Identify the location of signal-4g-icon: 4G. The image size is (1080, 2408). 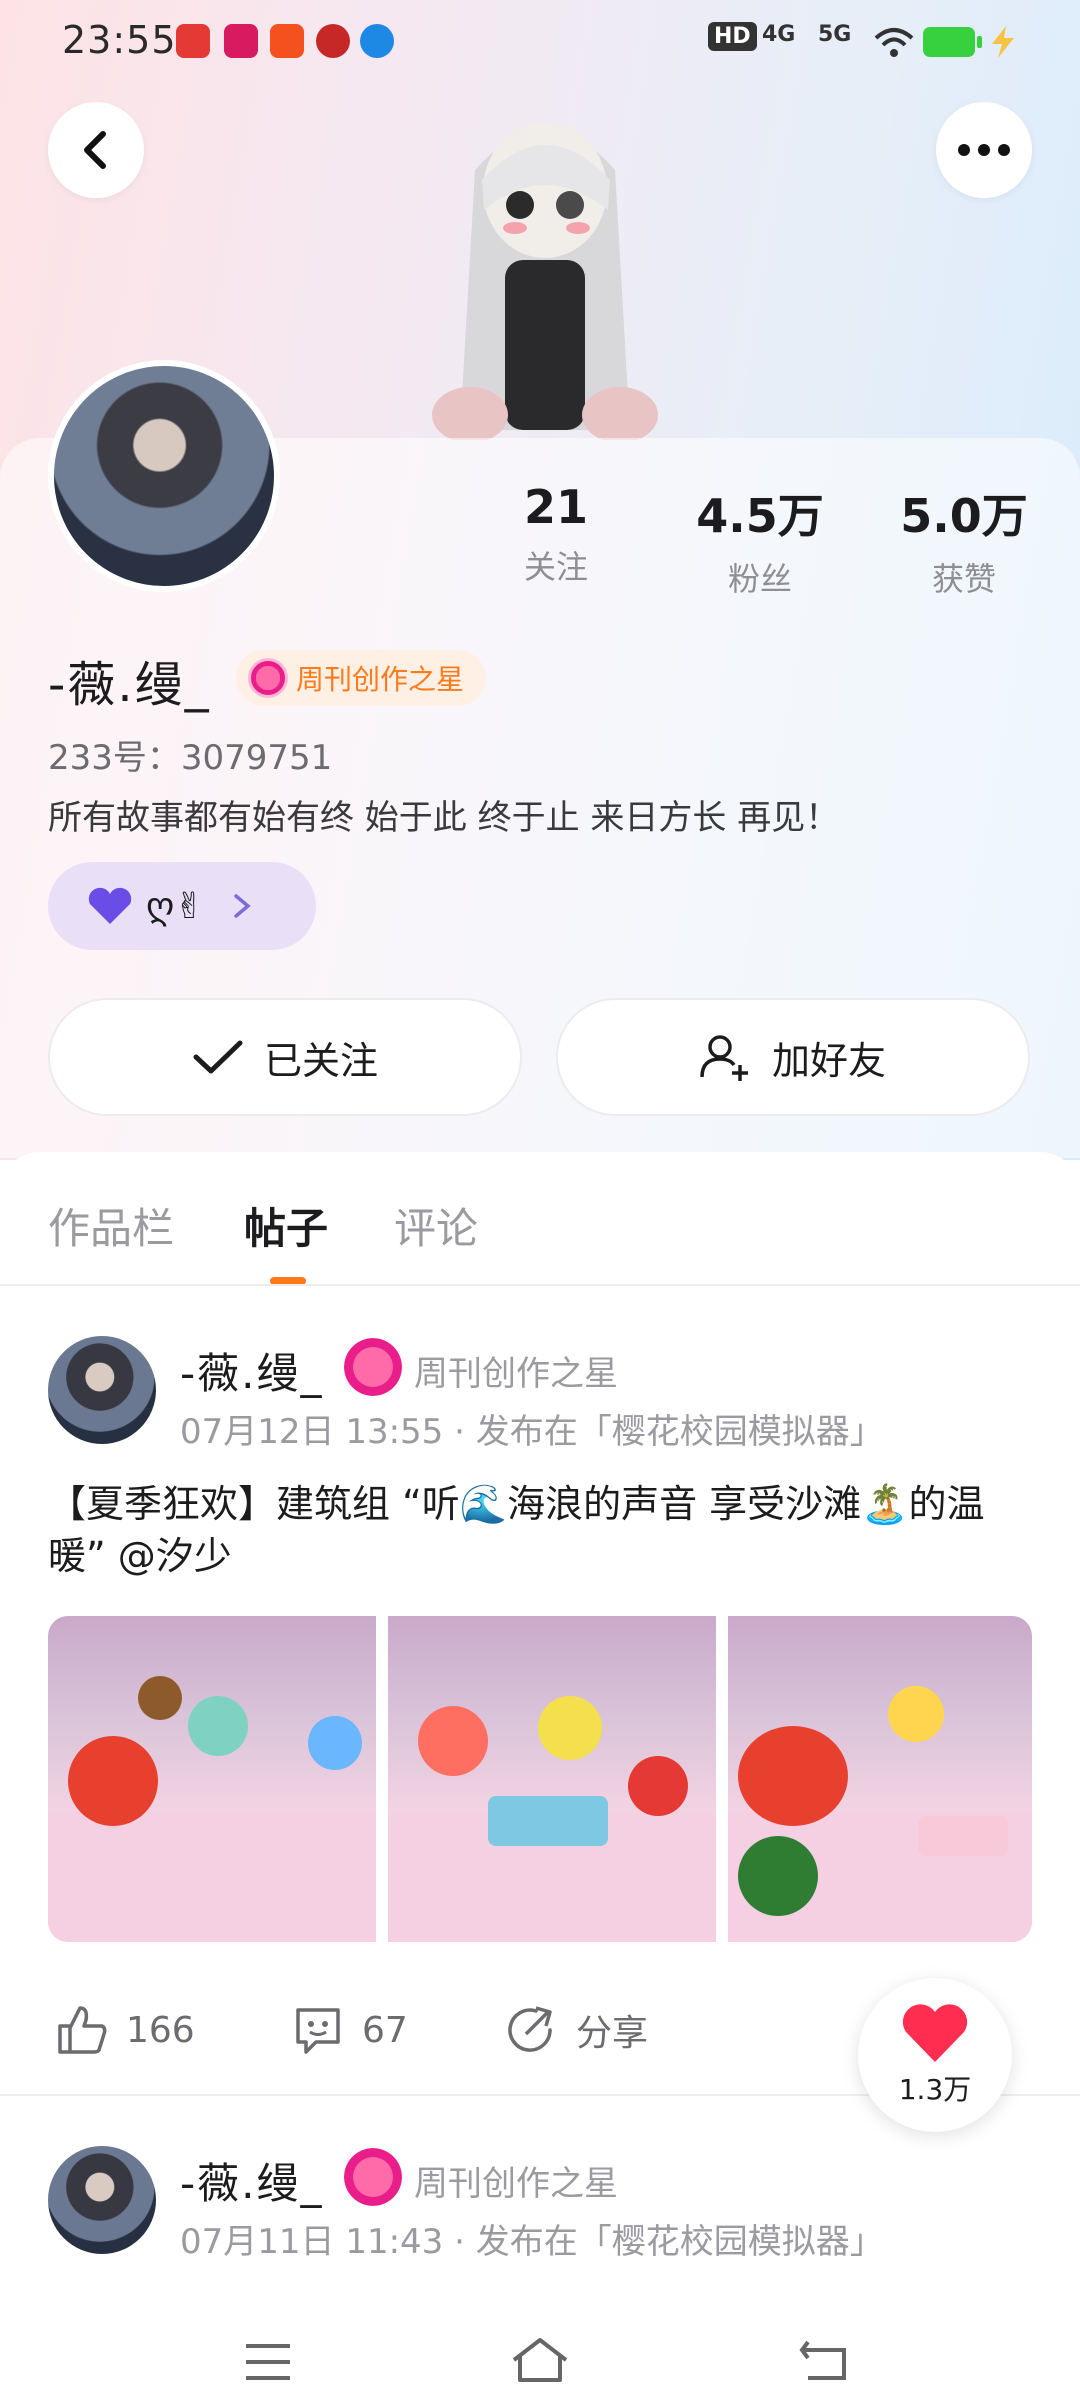
(779, 34).